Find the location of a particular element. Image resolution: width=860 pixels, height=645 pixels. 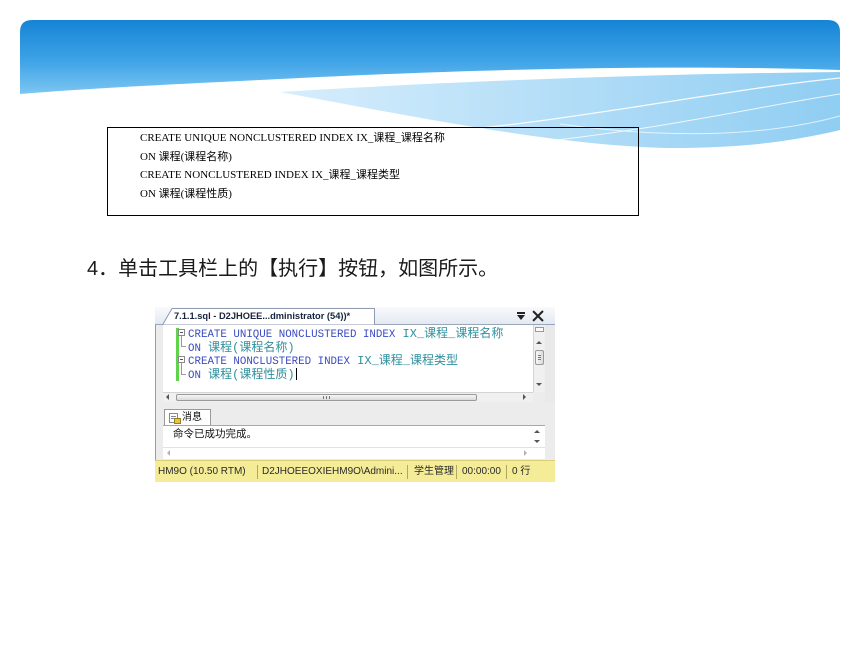

sql-keyword: ON is located at coordinates (194, 376).